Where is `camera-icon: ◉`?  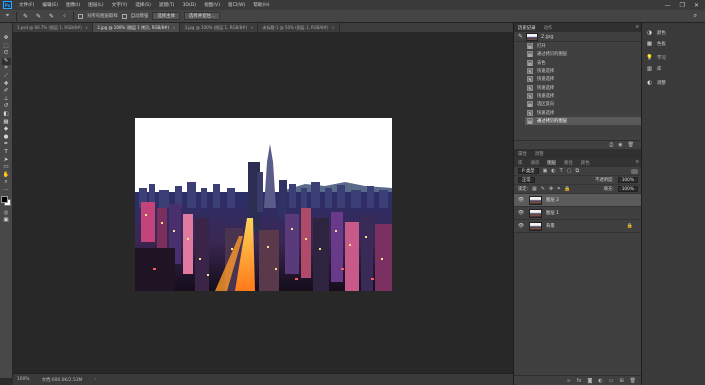 camera-icon: ◉ is located at coordinates (620, 145).